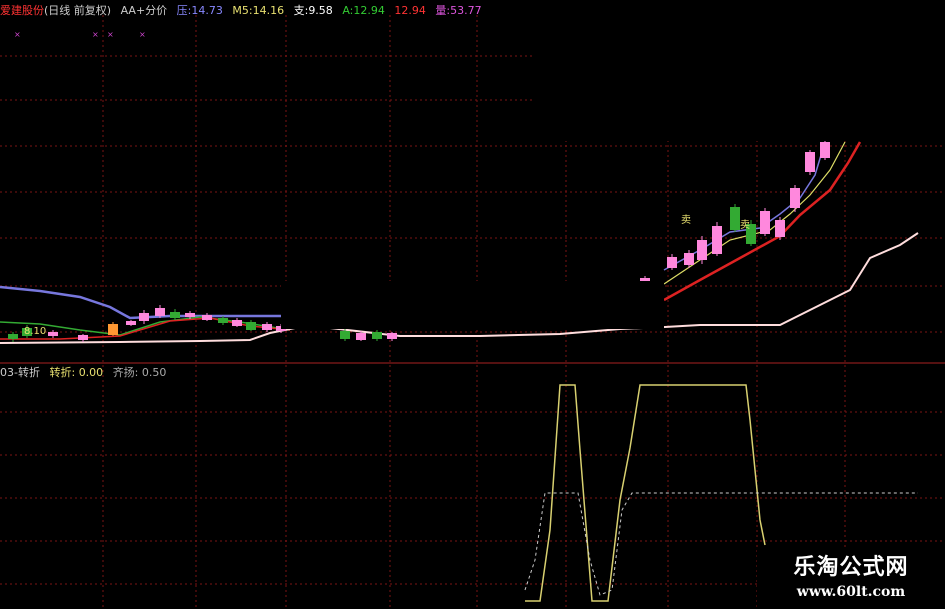  What do you see at coordinates (458, 10) in the screenshot?
I see `indicator-value-volume: 量:53.77` at bounding box center [458, 10].